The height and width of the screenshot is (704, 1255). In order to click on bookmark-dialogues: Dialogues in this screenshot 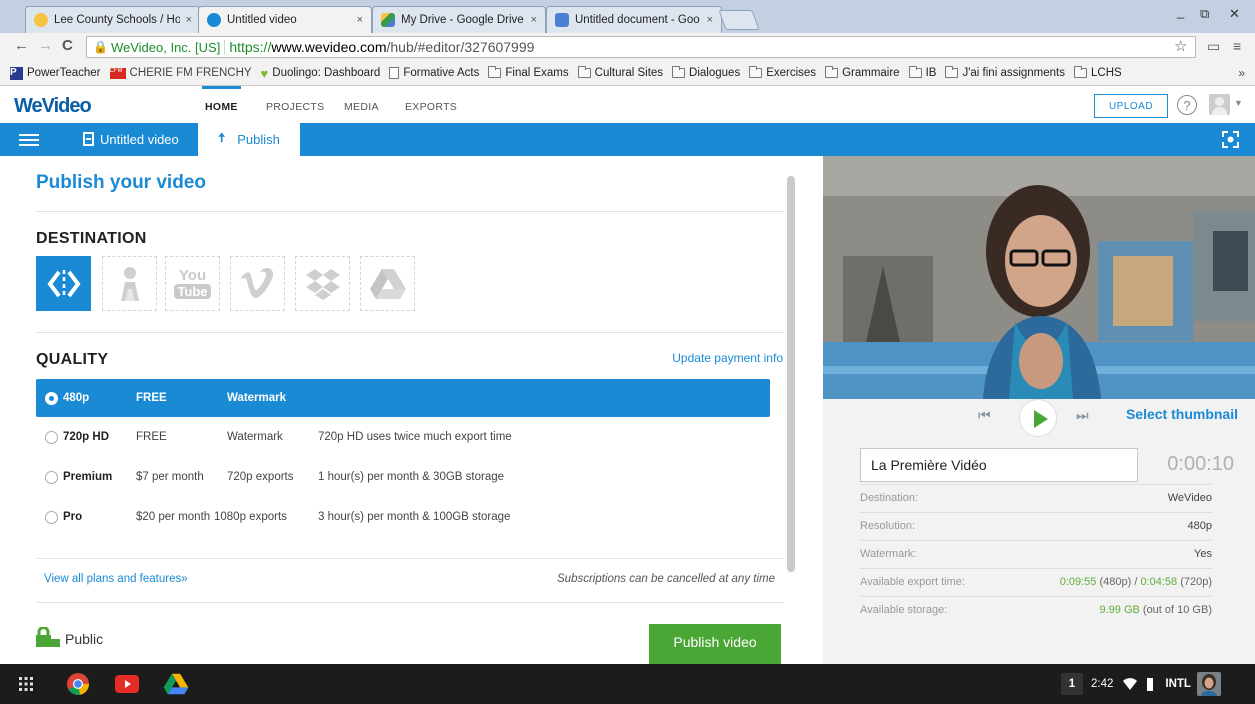, I will do `click(706, 72)`.